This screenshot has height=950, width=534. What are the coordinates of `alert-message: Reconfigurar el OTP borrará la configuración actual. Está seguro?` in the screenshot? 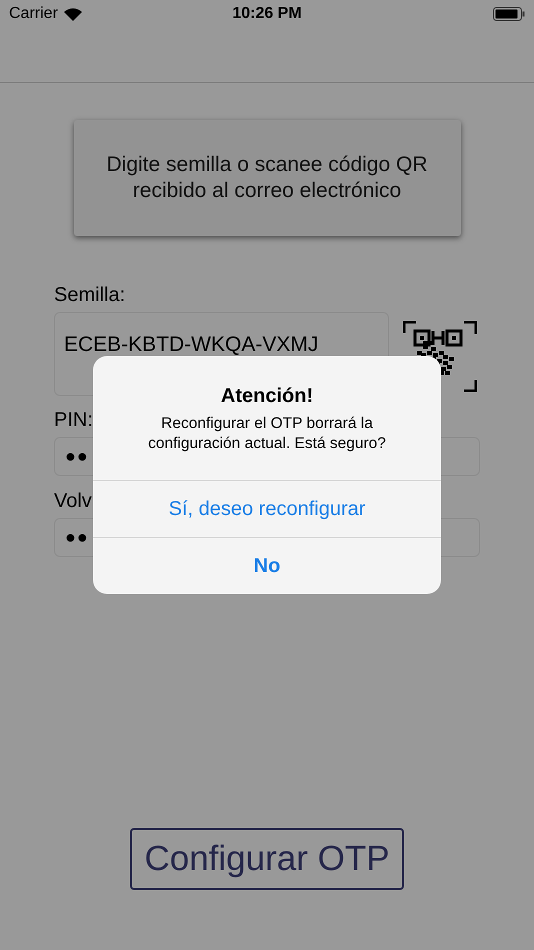 It's located at (267, 434).